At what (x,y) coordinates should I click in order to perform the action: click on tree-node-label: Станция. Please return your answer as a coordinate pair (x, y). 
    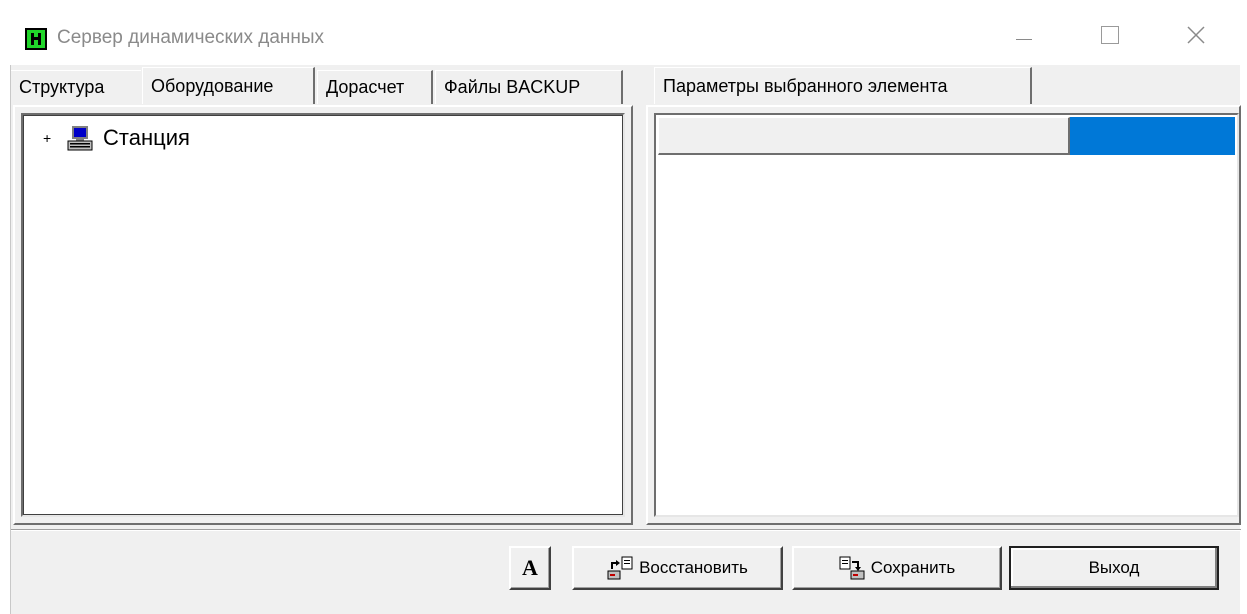
    Looking at the image, I should click on (146, 137).